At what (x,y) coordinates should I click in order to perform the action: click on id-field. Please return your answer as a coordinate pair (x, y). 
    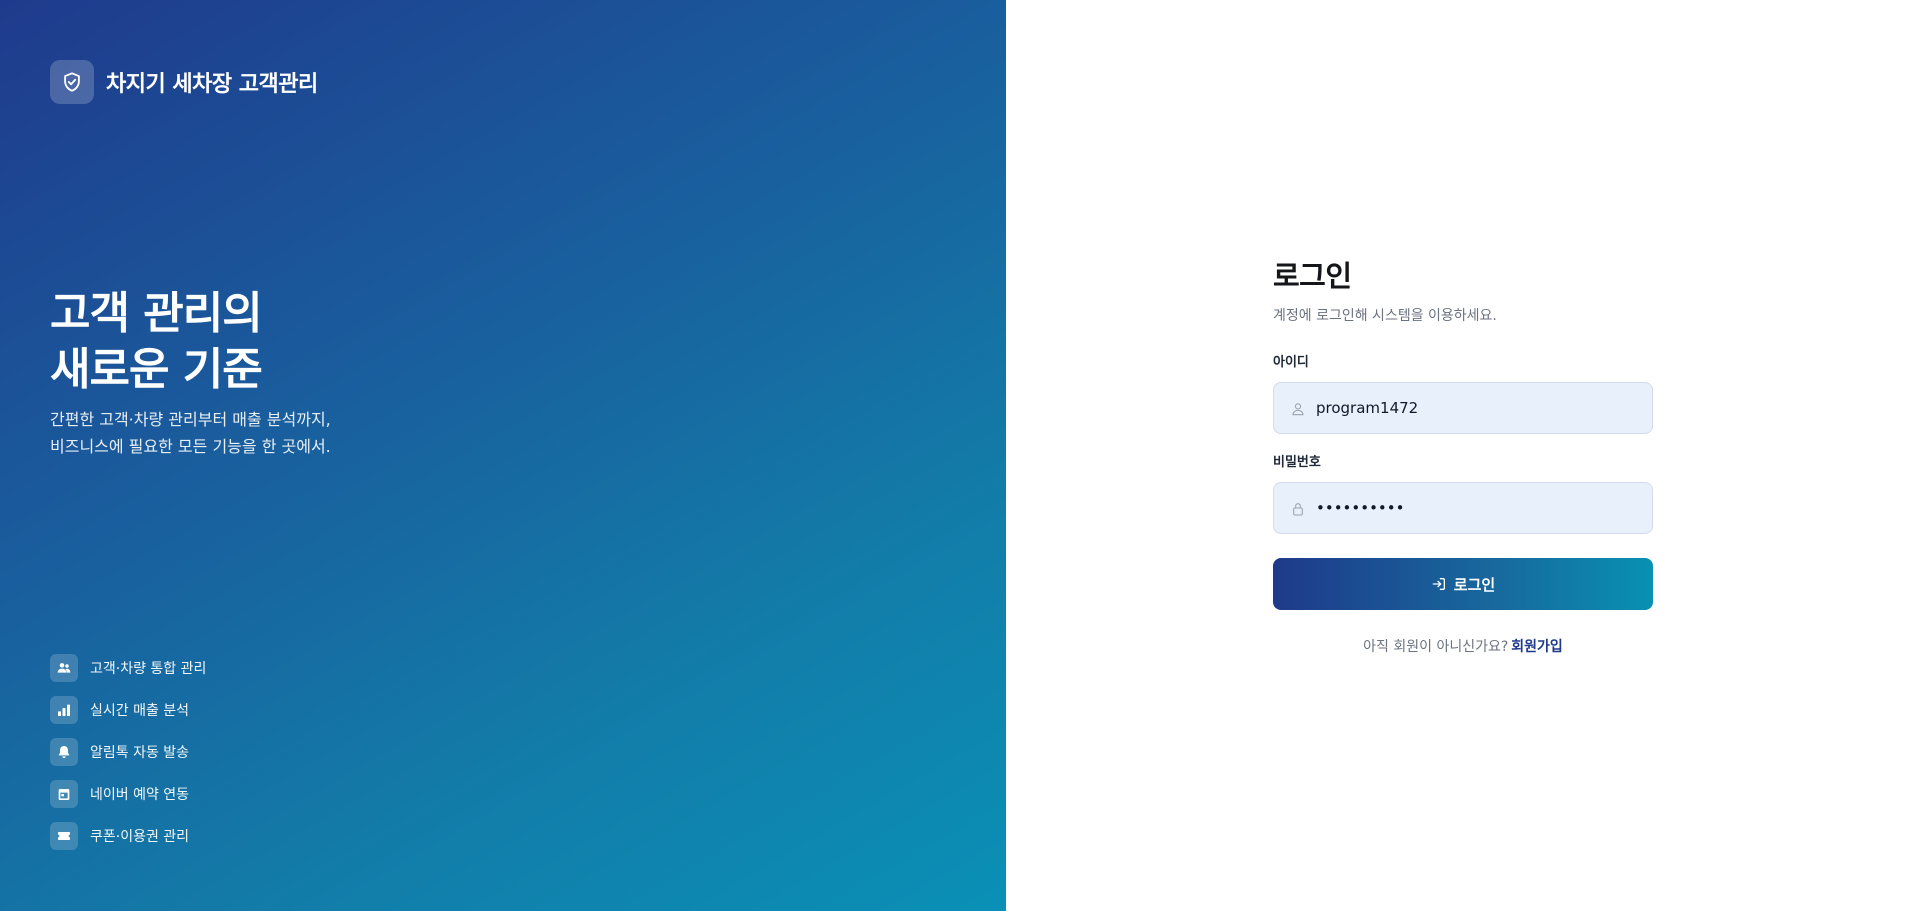
    Looking at the image, I should click on (1463, 408).